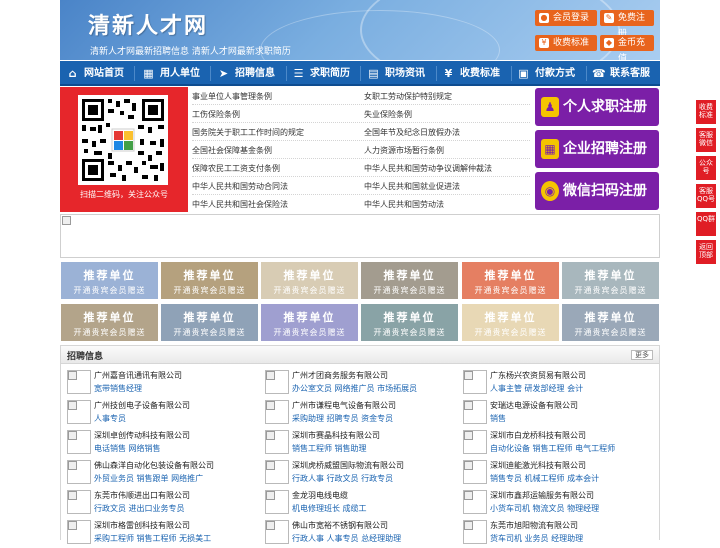  What do you see at coordinates (557, 533) in the screenshot?
I see `job-item: 东莞市旭阳物流有限公司 货车司机 业务员 经理助理` at bounding box center [557, 533].